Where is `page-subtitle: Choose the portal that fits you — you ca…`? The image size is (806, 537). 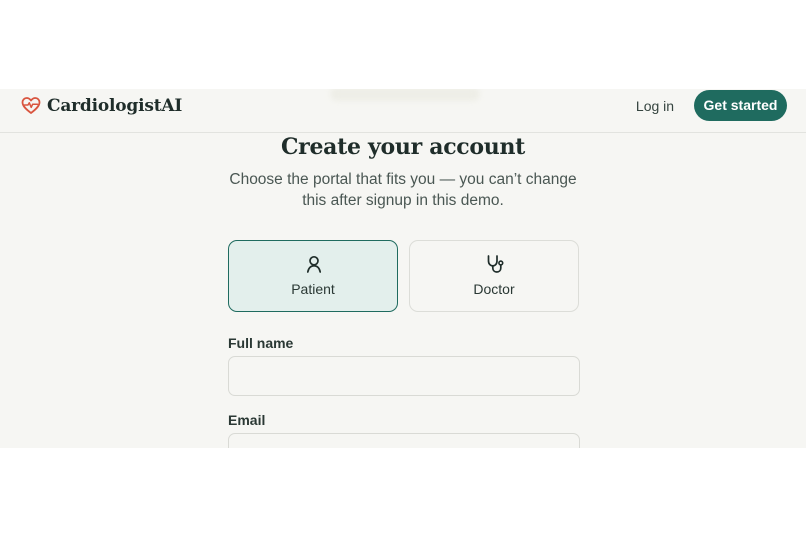 page-subtitle: Choose the portal that fits you — you ca… is located at coordinates (403, 190).